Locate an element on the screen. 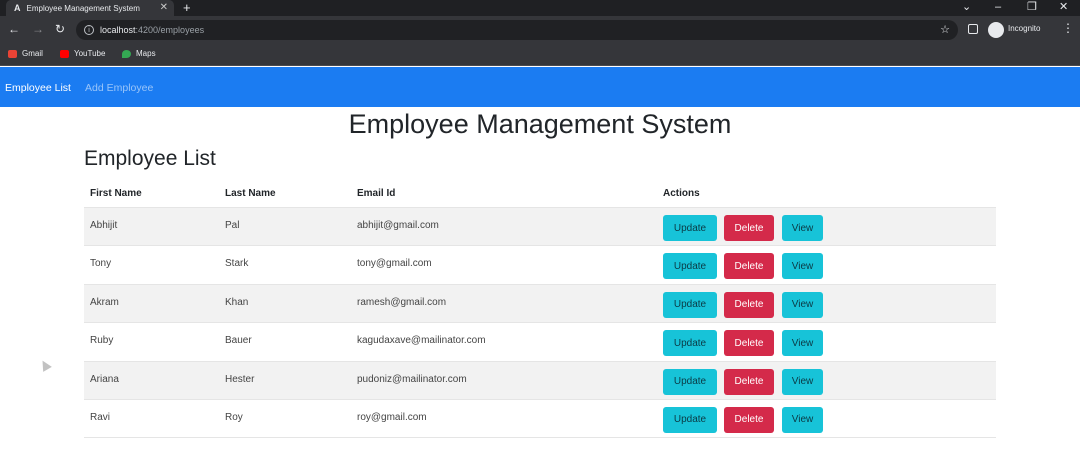 The height and width of the screenshot is (451, 1080). cell-email: ramesh@gmail.com is located at coordinates (402, 302).